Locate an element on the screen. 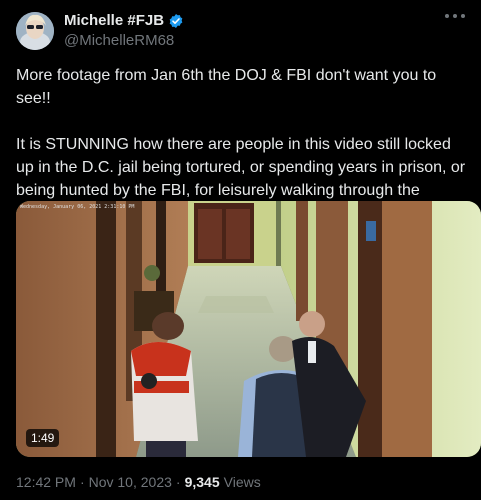  video-timestamp-overlay: Wednesday, January 06, 2021 2:31:10 PM is located at coordinates (77, 207).